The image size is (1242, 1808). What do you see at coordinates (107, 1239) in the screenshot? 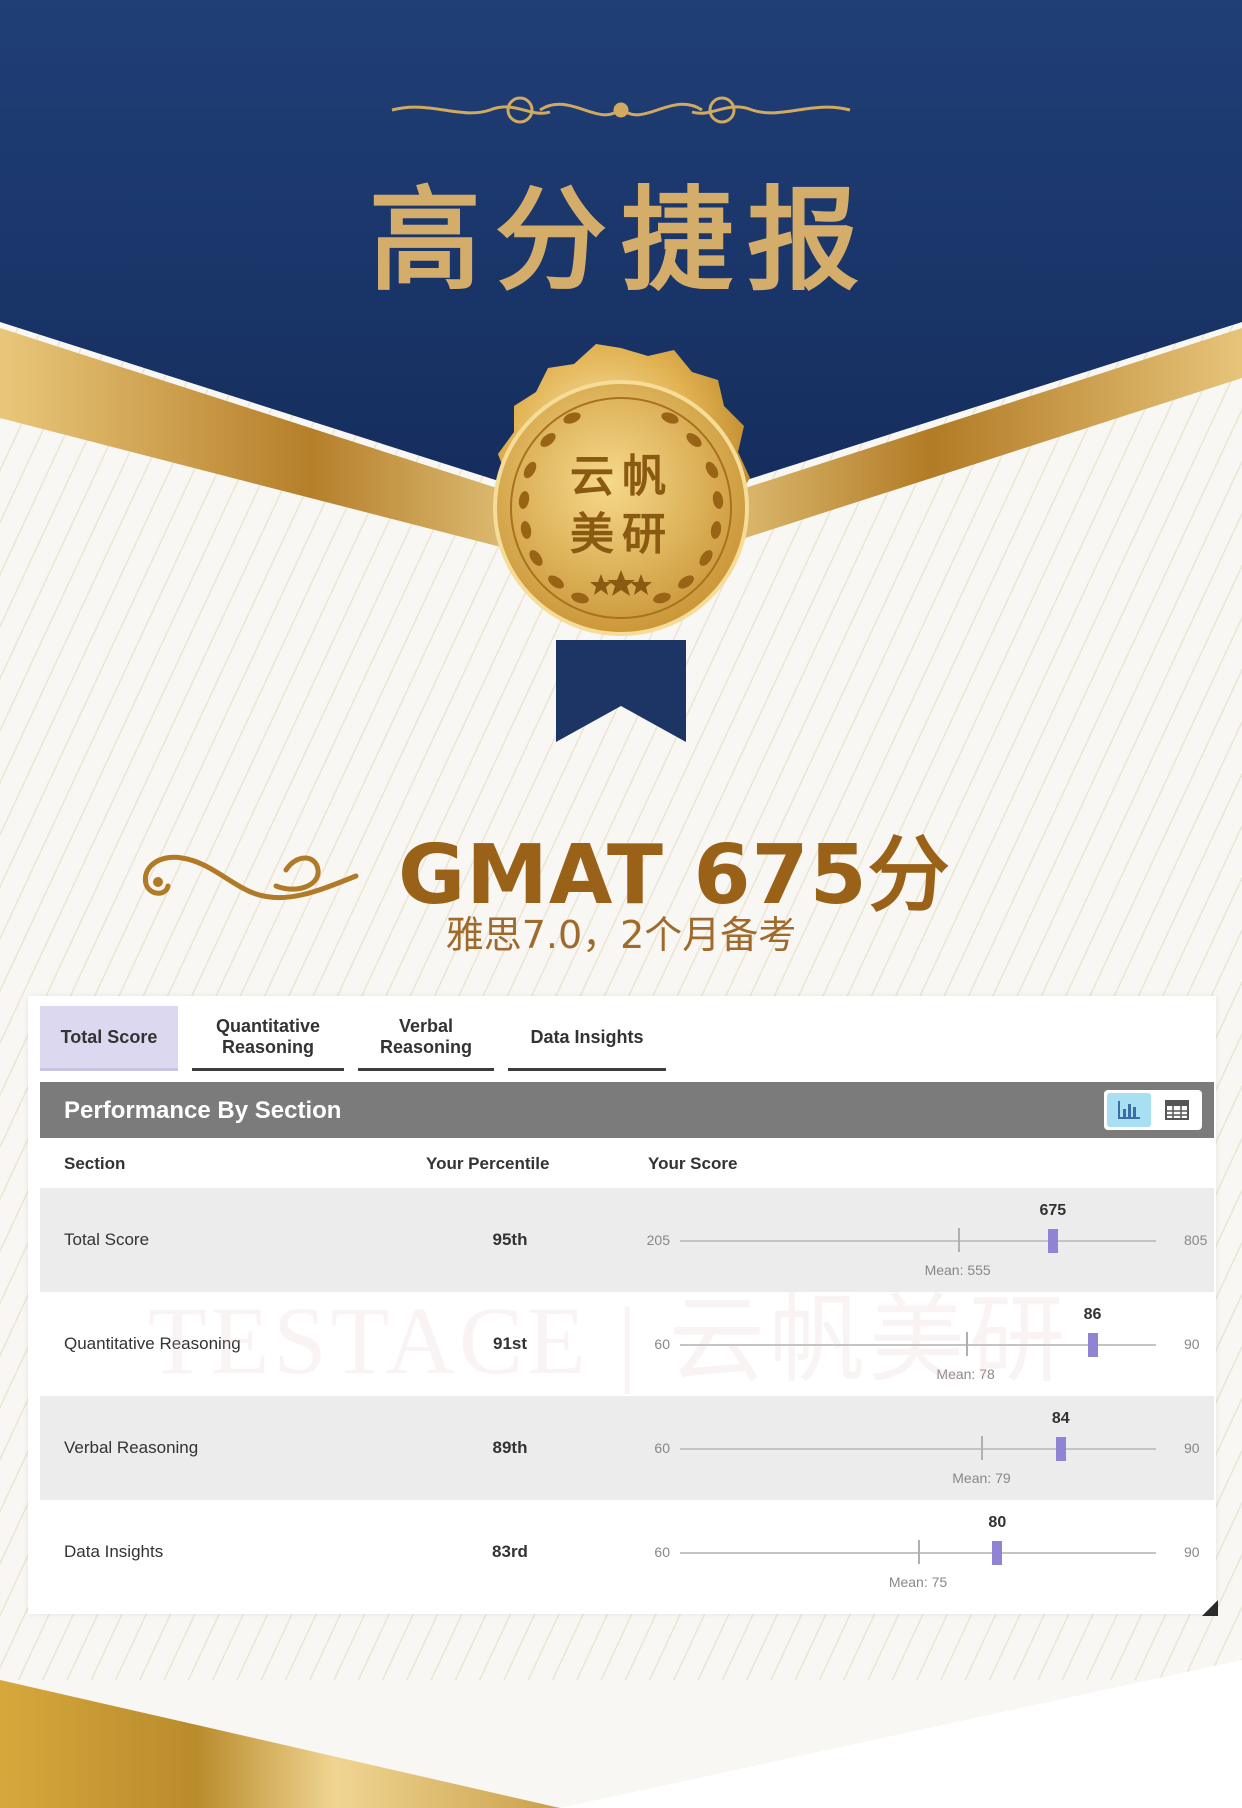
I see `row-section-label: Total Score` at bounding box center [107, 1239].